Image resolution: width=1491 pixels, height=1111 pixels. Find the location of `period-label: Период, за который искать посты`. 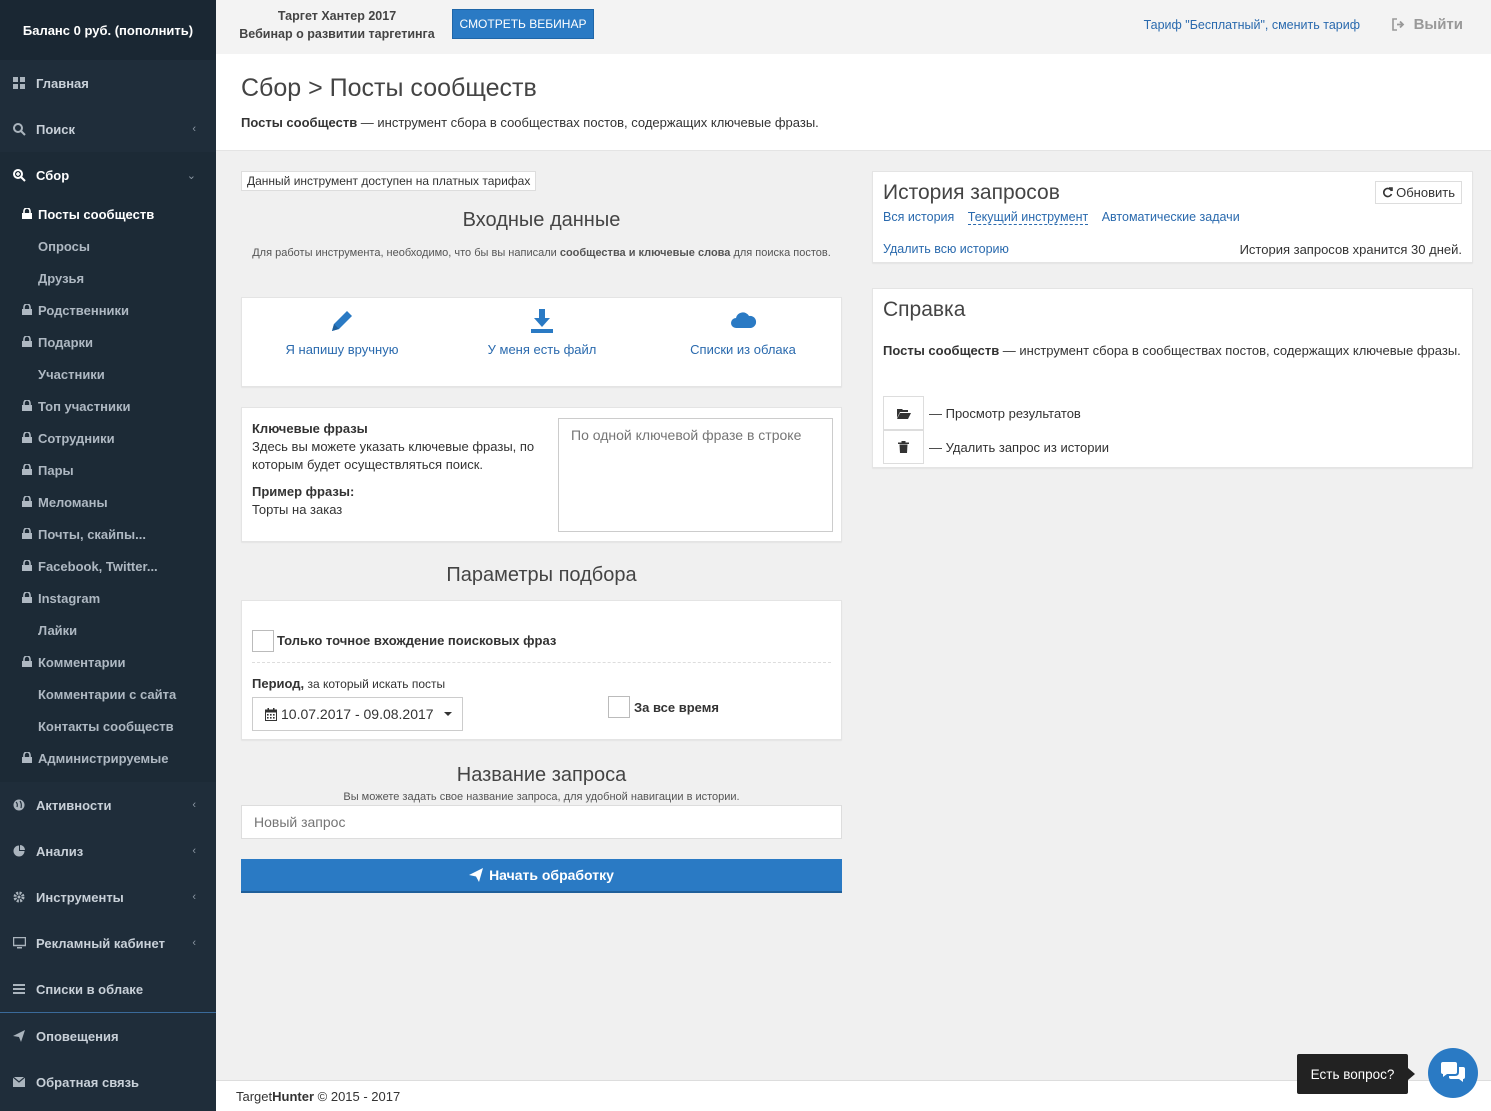

period-label: Период, за который искать посты is located at coordinates (348, 683).